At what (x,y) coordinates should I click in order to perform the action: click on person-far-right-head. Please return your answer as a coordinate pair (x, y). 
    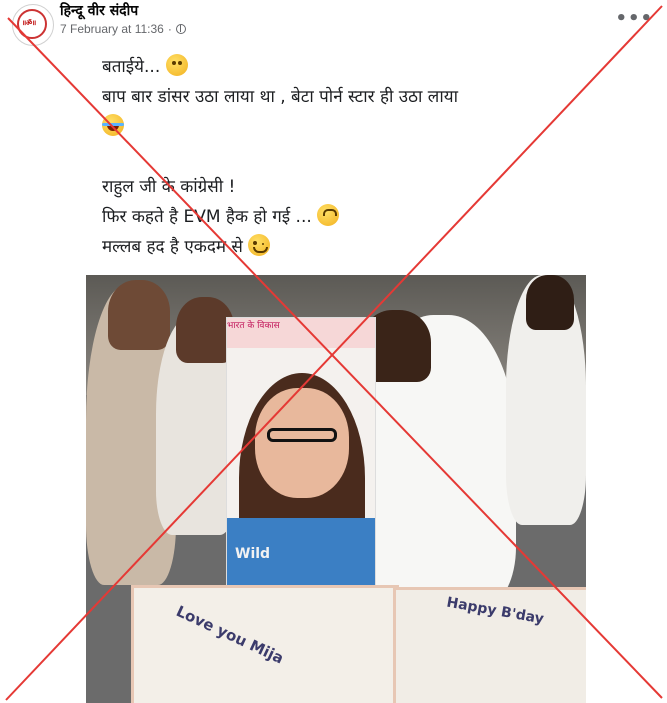
    Looking at the image, I should click on (550, 302).